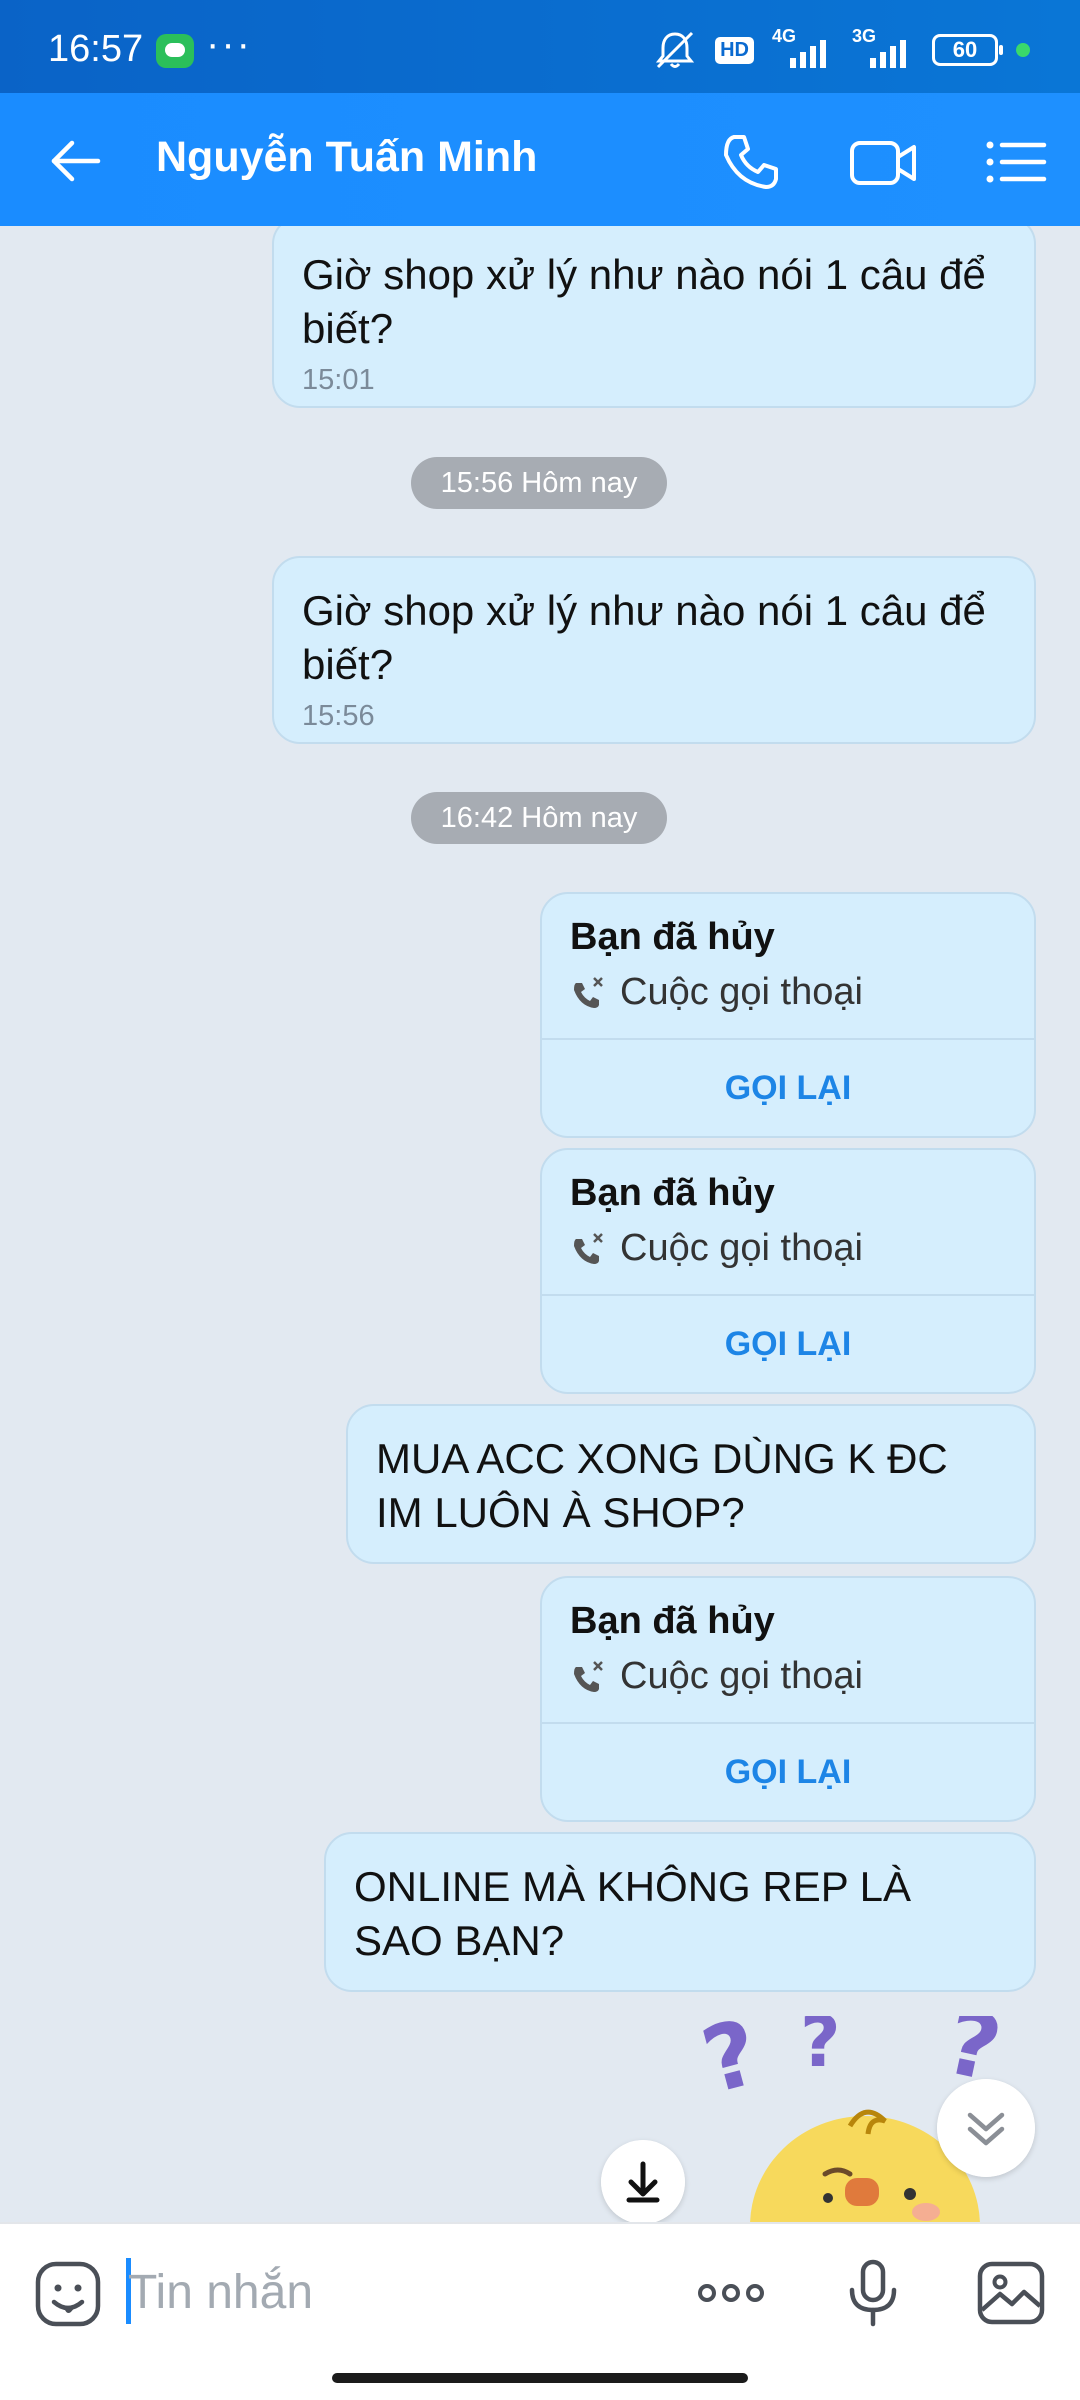 The height and width of the screenshot is (2400, 1080). Describe the element at coordinates (734, 50) in the screenshot. I see `hd-badge: HD` at that location.